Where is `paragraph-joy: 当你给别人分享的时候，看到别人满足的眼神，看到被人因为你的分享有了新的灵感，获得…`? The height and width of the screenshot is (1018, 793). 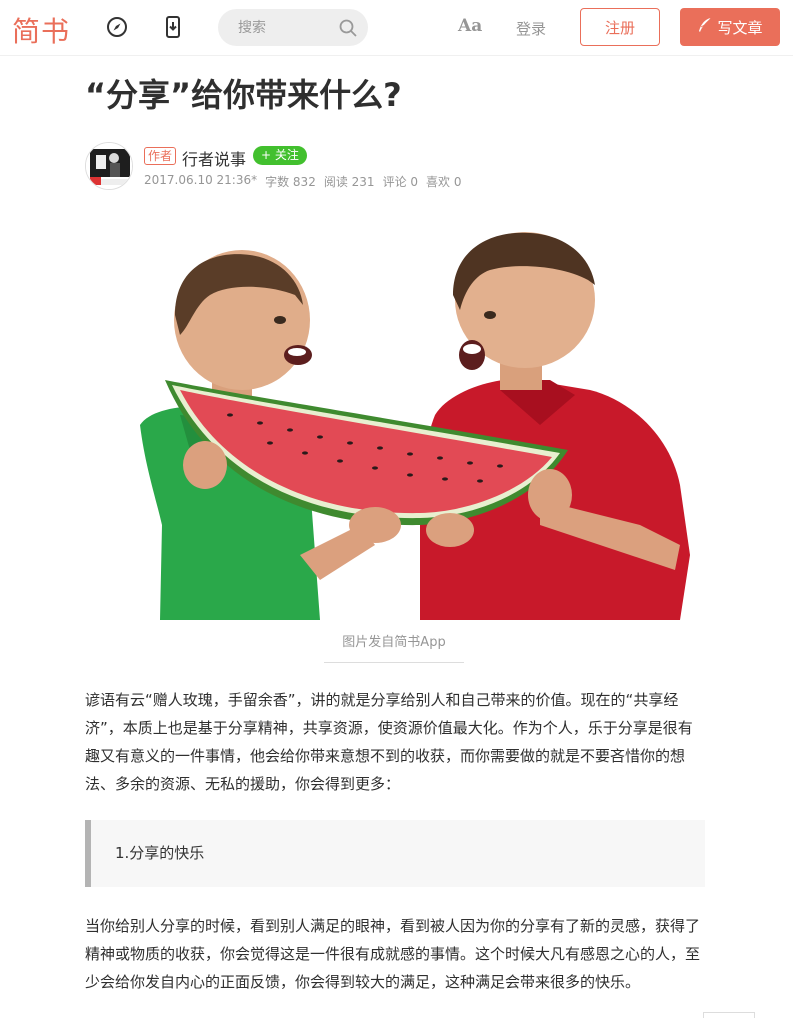 paragraph-joy: 当你给别人分享的时候，看到别人满足的眼神，看到被人因为你的分享有了新的灵感，获得… is located at coordinates (393, 954).